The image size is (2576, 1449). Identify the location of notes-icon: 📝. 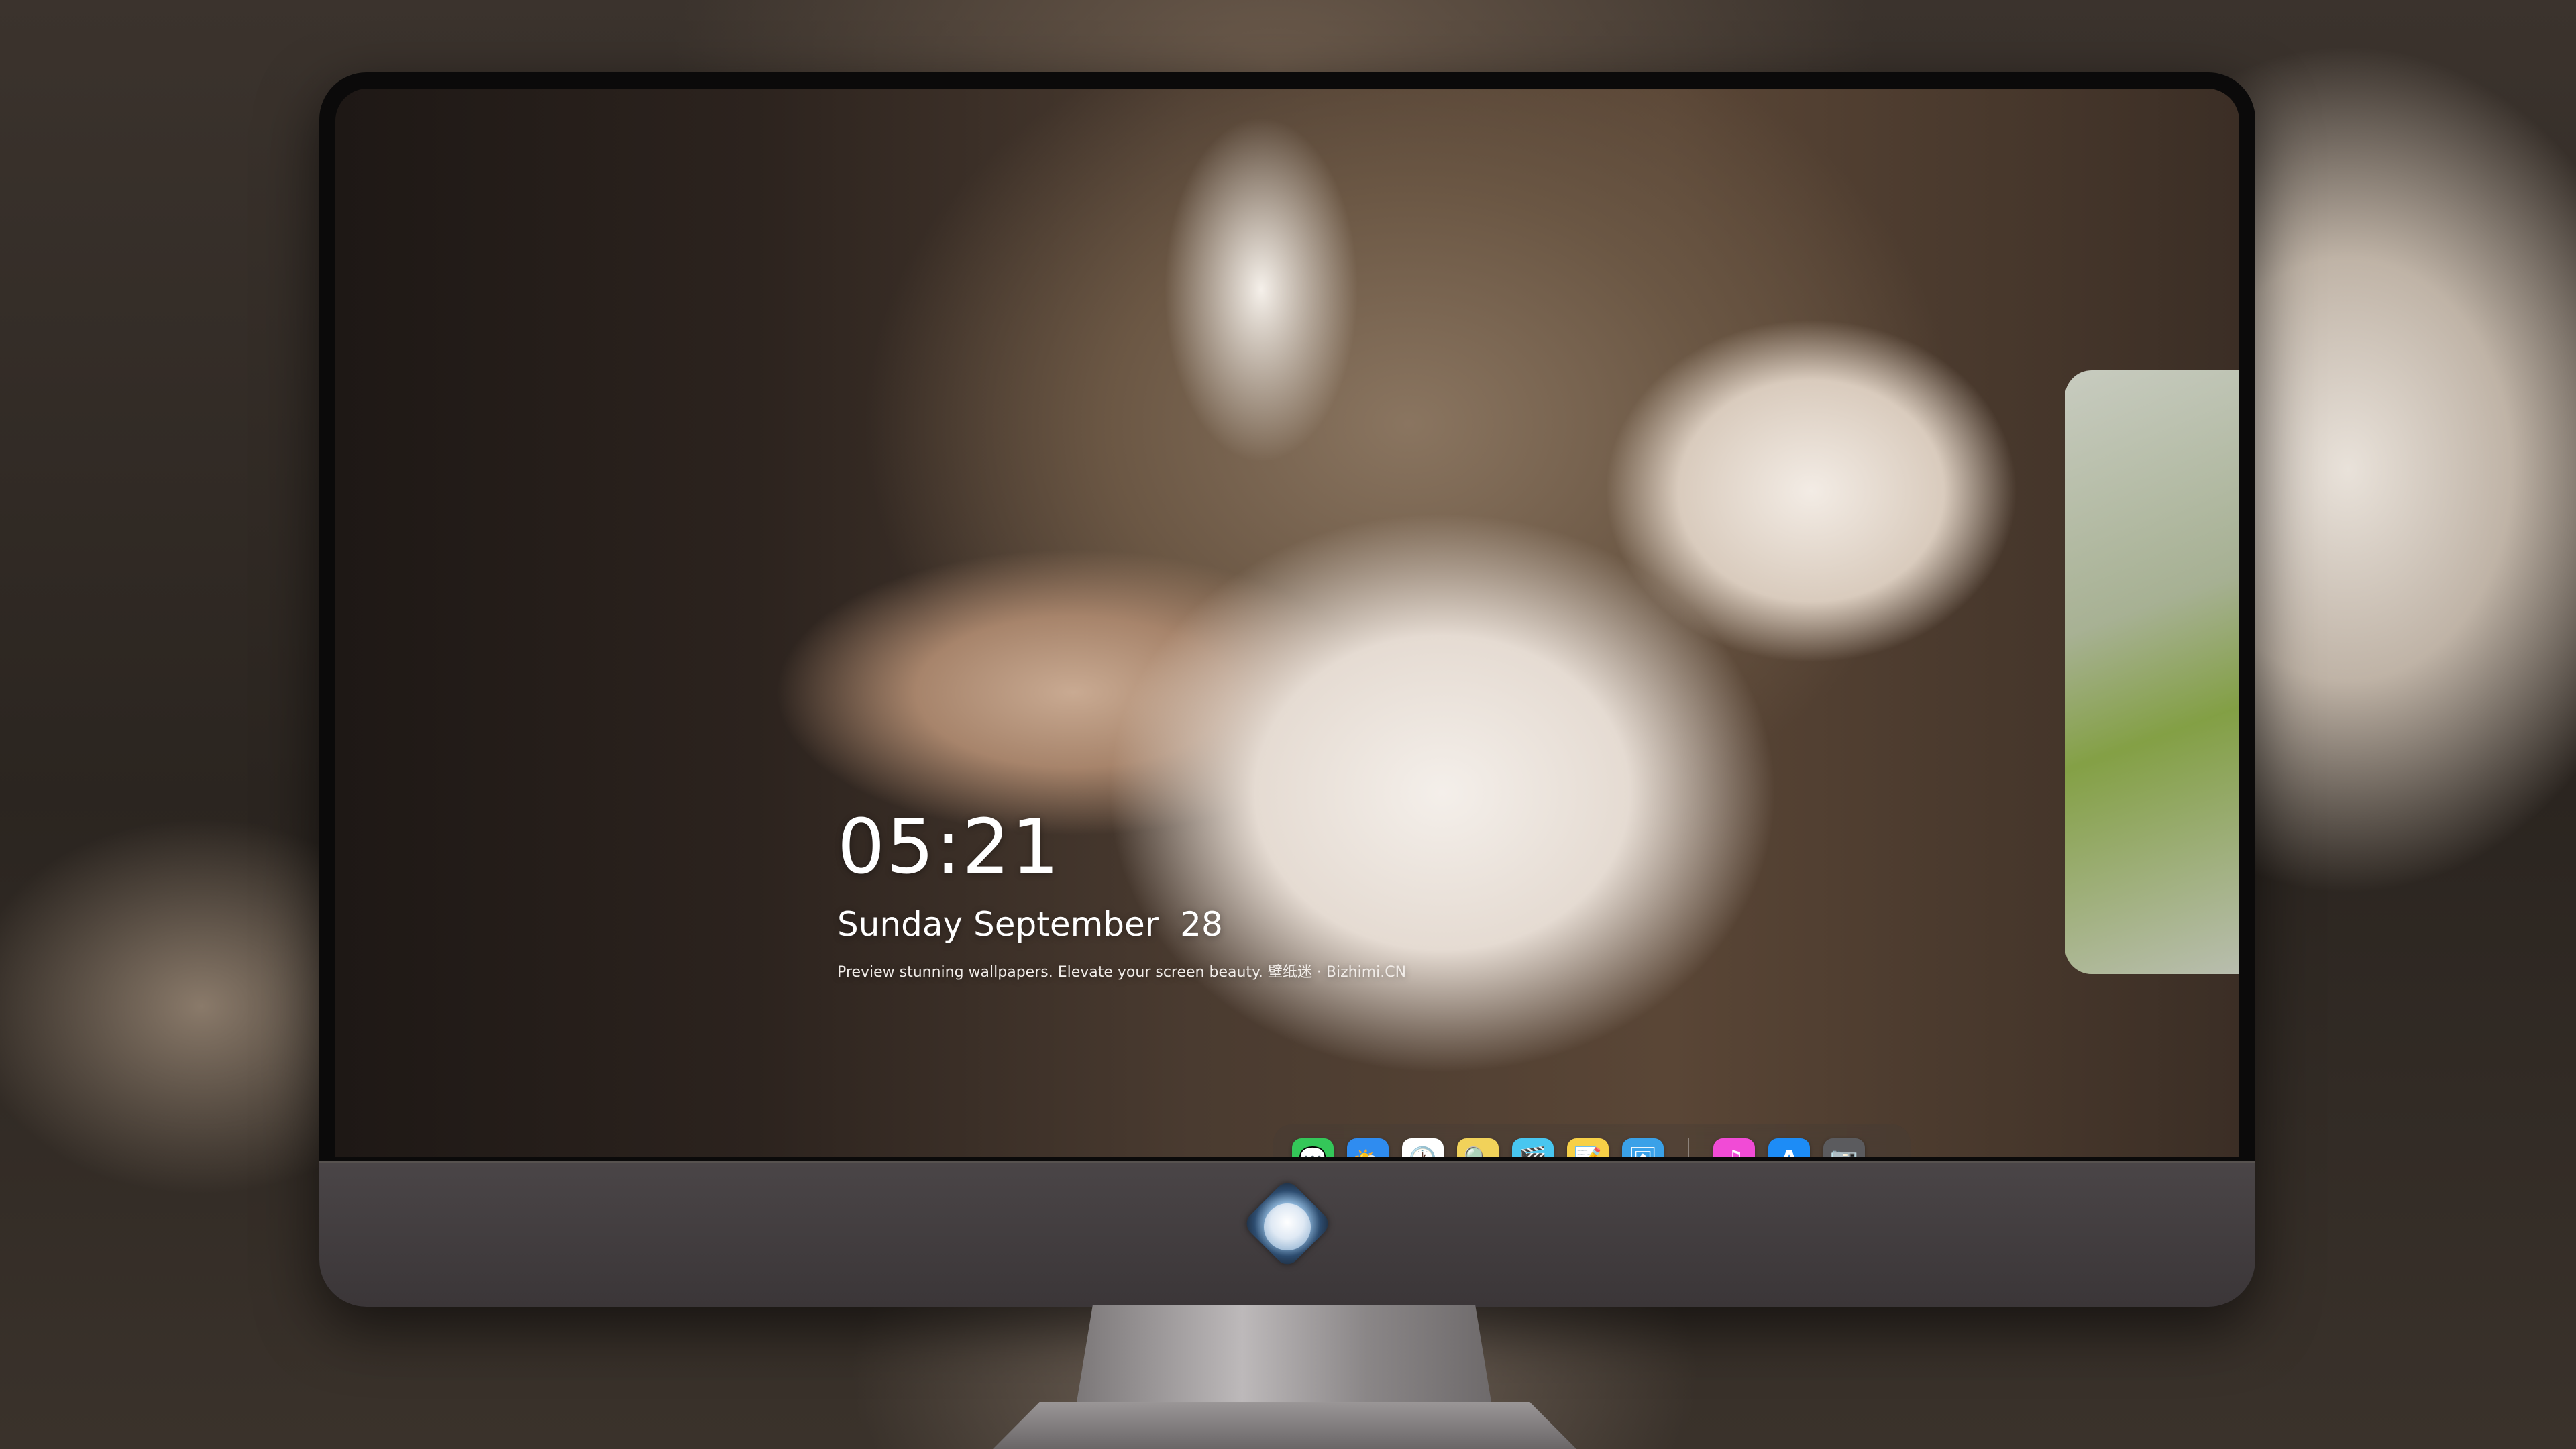
(1588, 1147).